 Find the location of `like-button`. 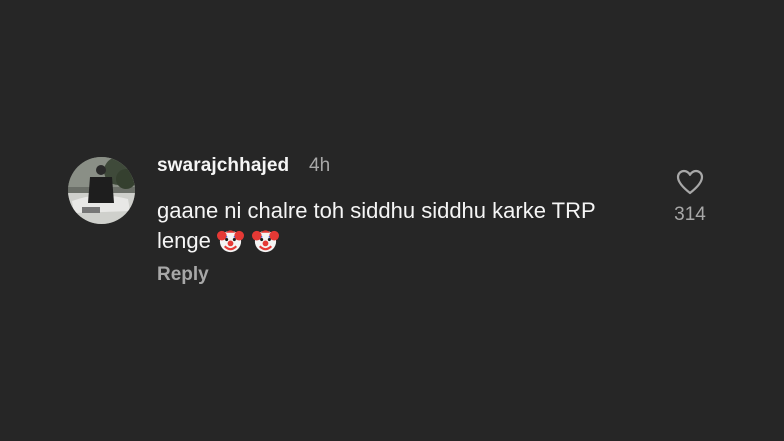

like-button is located at coordinates (690, 182).